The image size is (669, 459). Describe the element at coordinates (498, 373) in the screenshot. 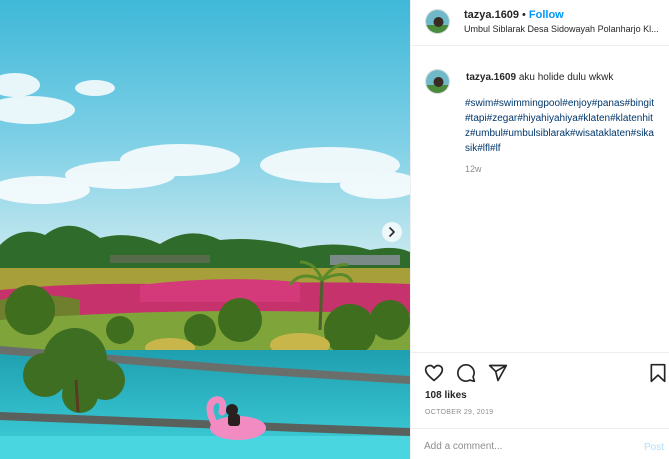

I see `paper-plane-icon` at that location.